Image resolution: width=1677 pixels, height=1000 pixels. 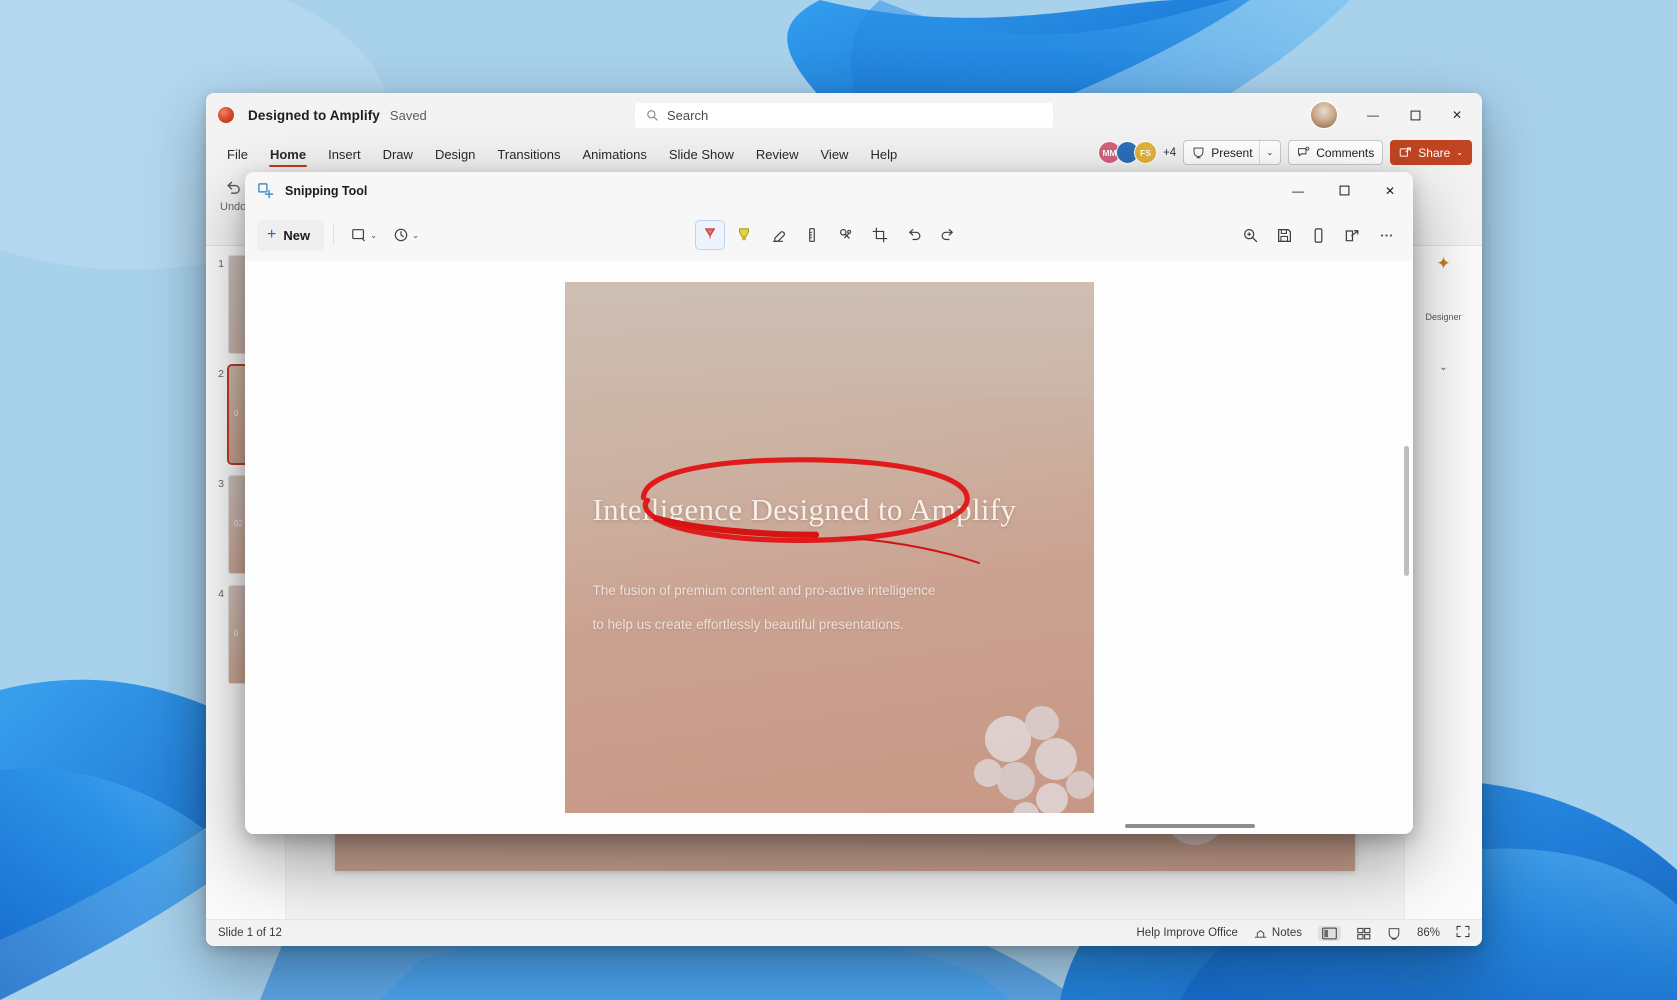 I want to click on magnifier-plus-icon, so click(x=1250, y=235).